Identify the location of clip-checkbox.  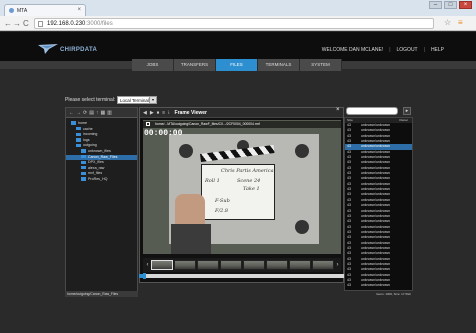
(148, 124).